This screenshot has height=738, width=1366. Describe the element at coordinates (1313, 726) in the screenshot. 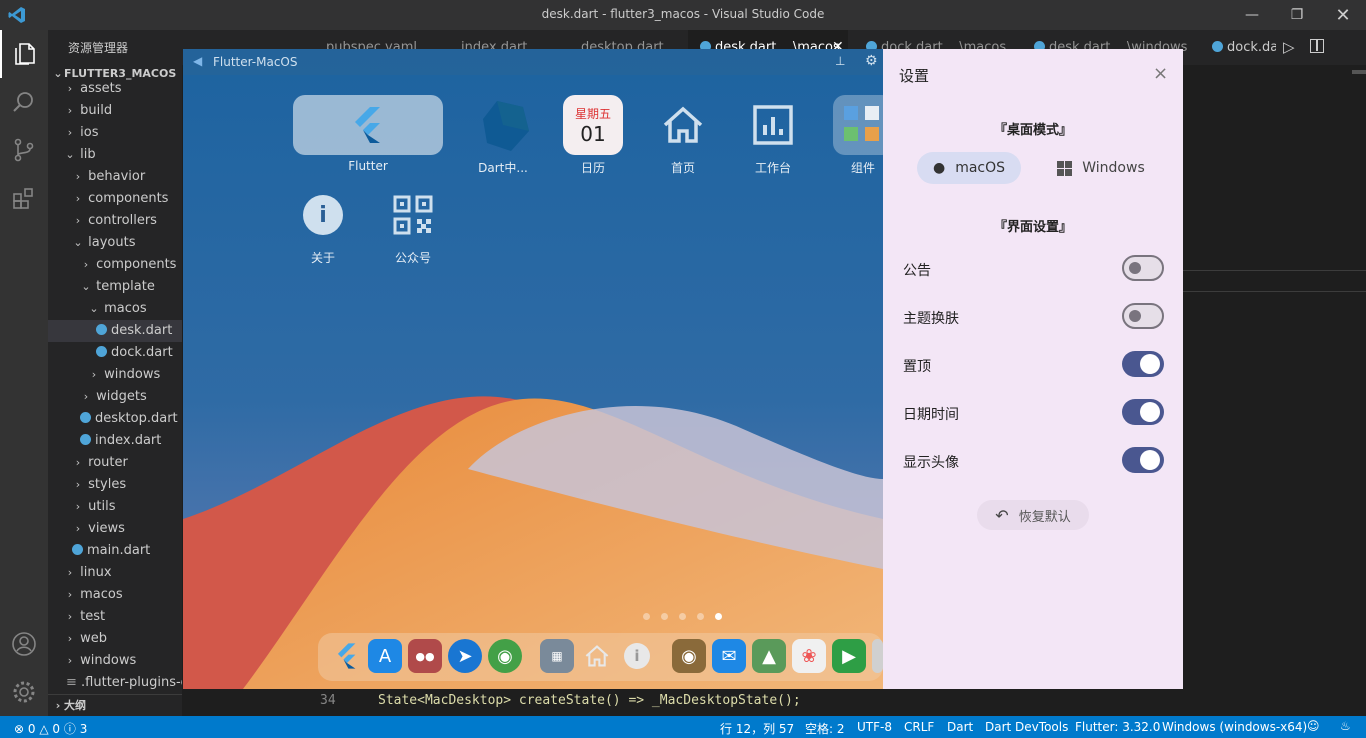

I see `feedback-icon: ☺` at that location.